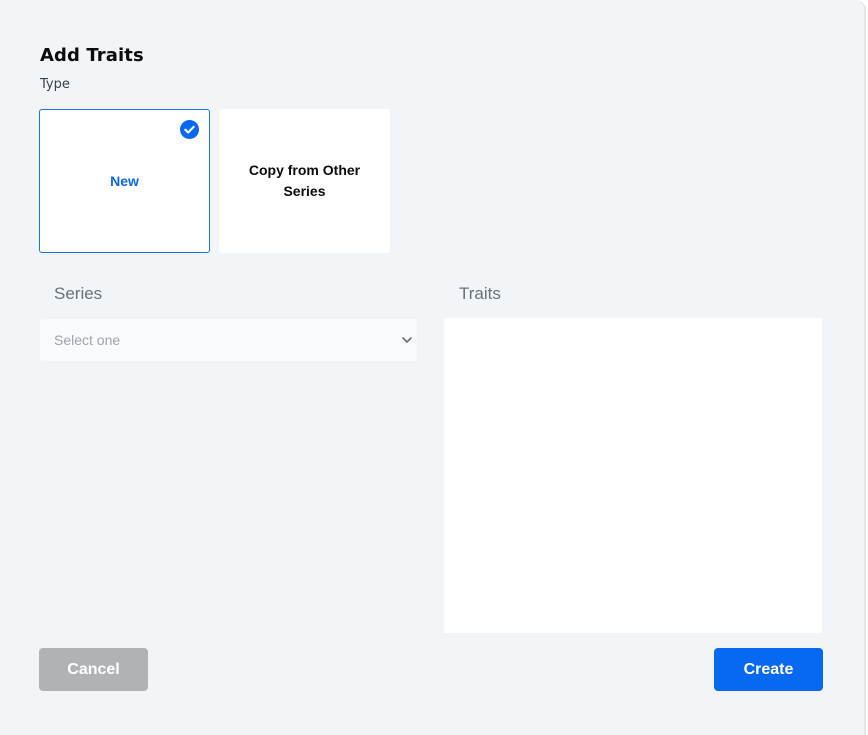  What do you see at coordinates (768, 669) in the screenshot?
I see `create-button: Create` at bounding box center [768, 669].